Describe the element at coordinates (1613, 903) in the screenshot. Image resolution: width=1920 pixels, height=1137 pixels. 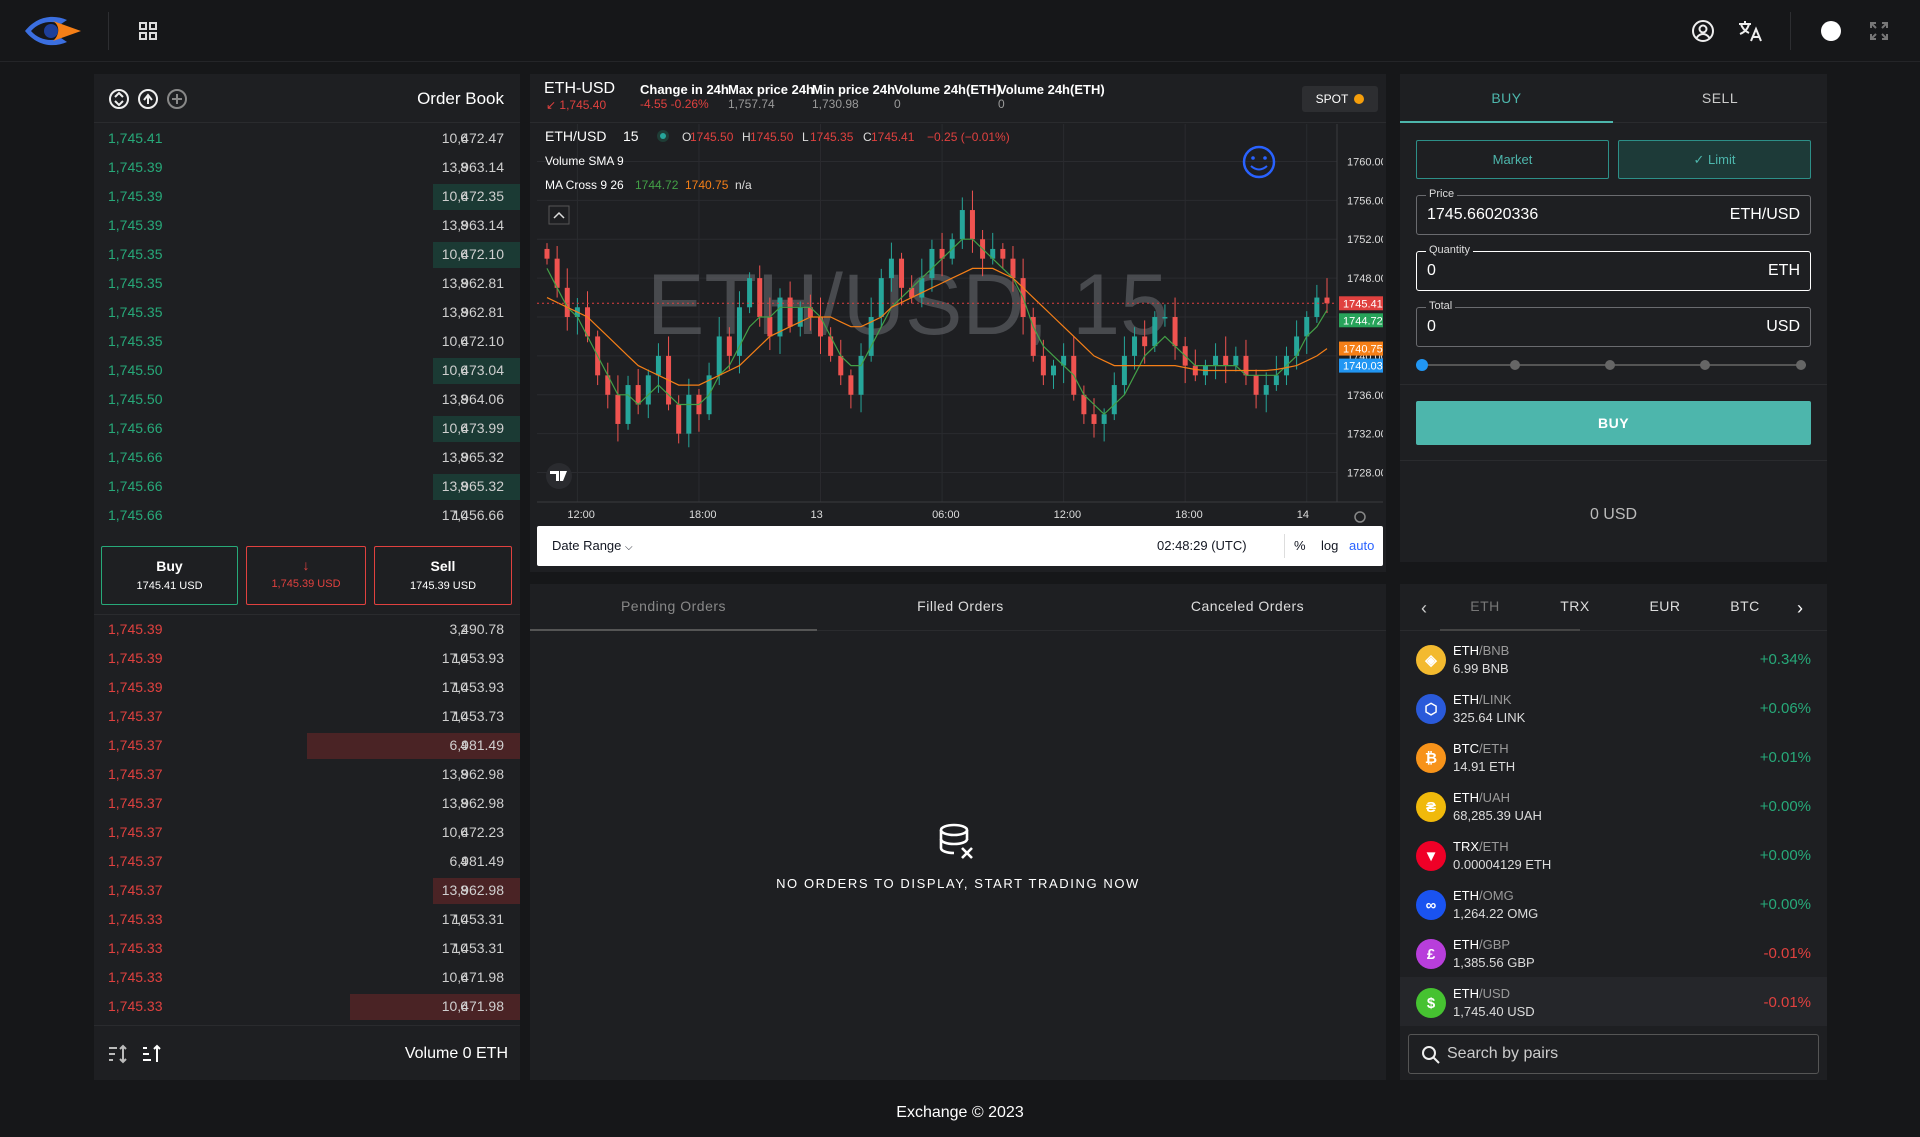
I see `market-pair-row: ∞ ETH/OMG 1,264.22 OMG +0.00%` at that location.